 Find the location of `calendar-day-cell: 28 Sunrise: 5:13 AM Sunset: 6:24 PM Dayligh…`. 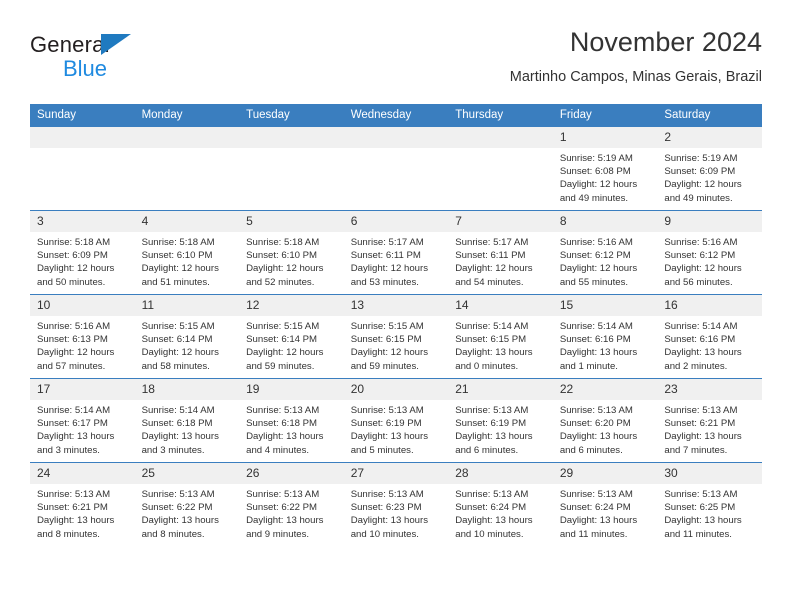

calendar-day-cell: 28 Sunrise: 5:13 AM Sunset: 6:24 PM Dayligh… is located at coordinates (500, 504).